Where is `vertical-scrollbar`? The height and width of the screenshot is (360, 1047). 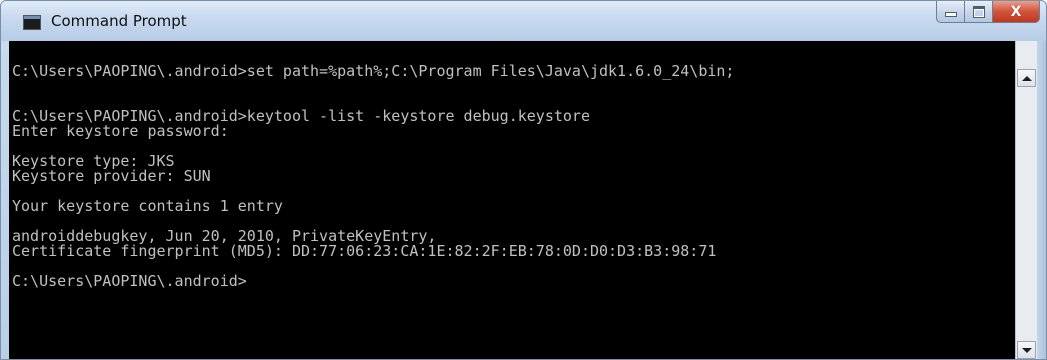
vertical-scrollbar is located at coordinates (1026, 200).